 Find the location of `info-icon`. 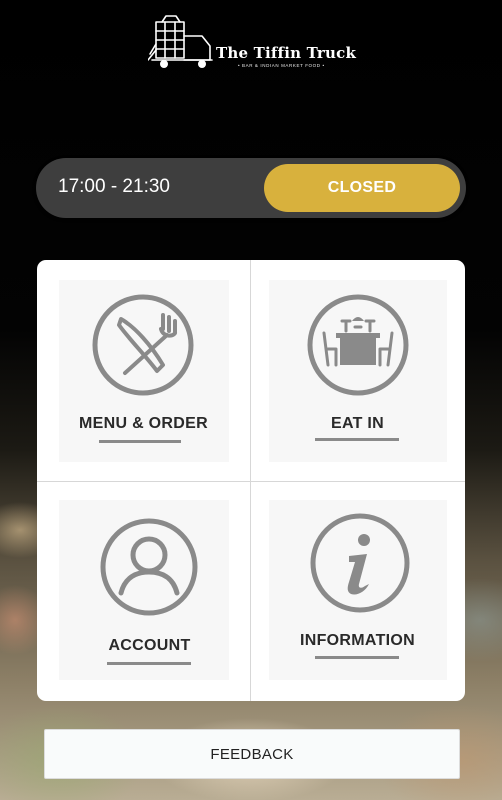

info-icon is located at coordinates (360, 563).